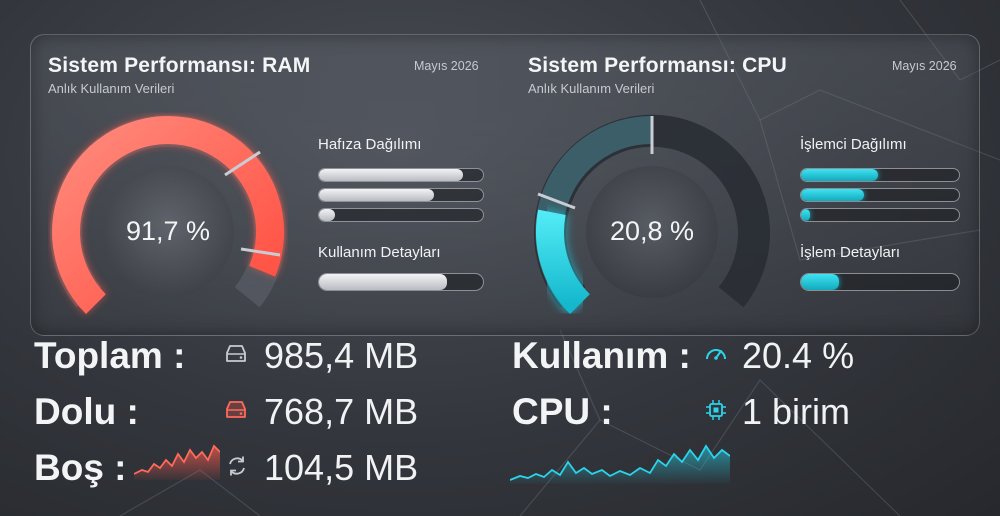 The height and width of the screenshot is (516, 1000). Describe the element at coordinates (880, 282) in the screenshot. I see `cpu-detail-bar` at that location.